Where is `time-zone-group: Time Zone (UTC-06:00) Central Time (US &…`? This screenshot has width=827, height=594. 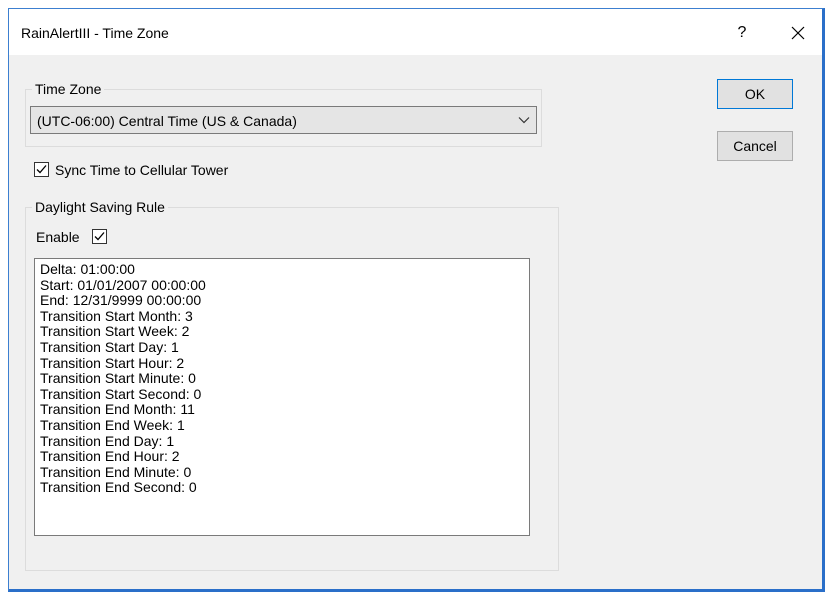
time-zone-group: Time Zone (UTC-06:00) Central Time (US &… is located at coordinates (283, 114).